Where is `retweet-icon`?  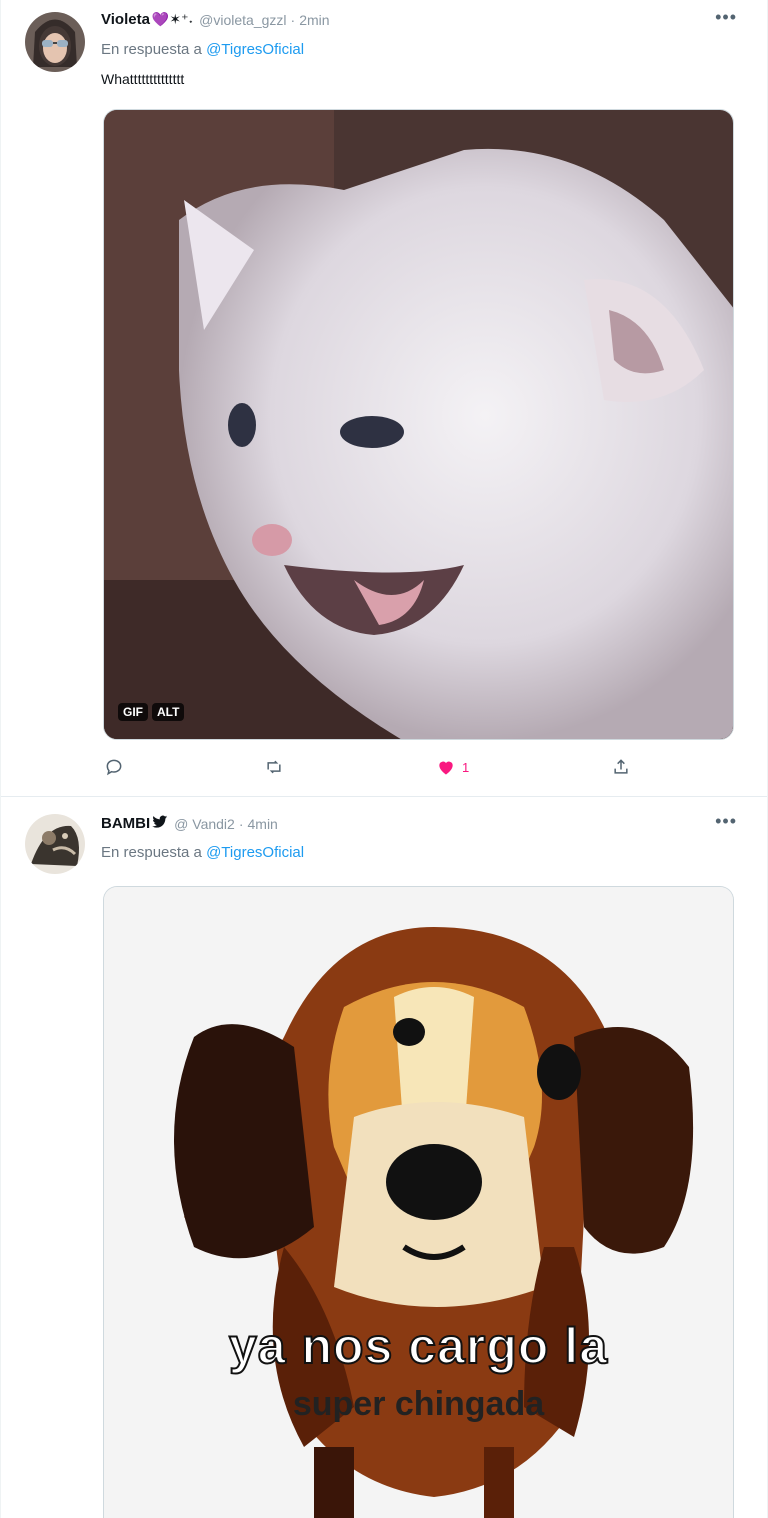 retweet-icon is located at coordinates (274, 767).